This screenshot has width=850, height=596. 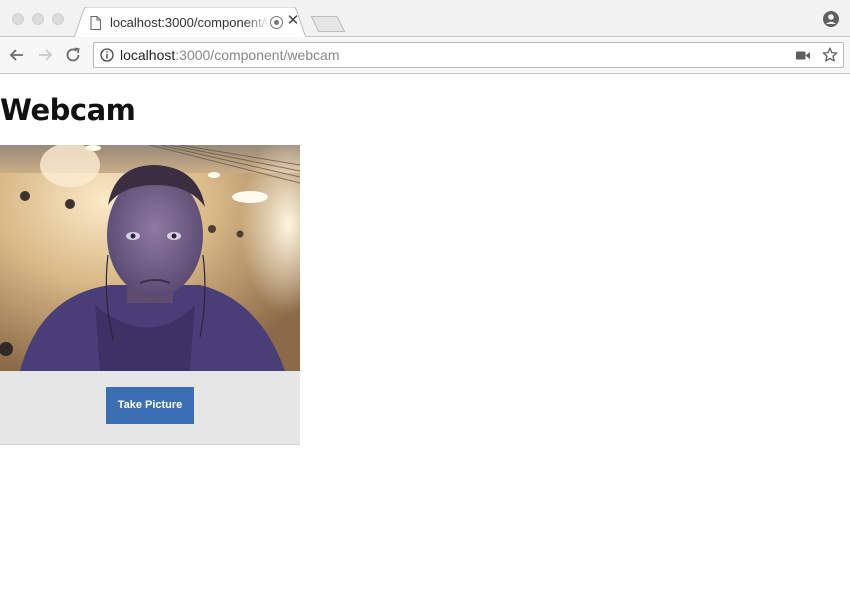 What do you see at coordinates (293, 21) in the screenshot?
I see `close-icon: ✕` at bounding box center [293, 21].